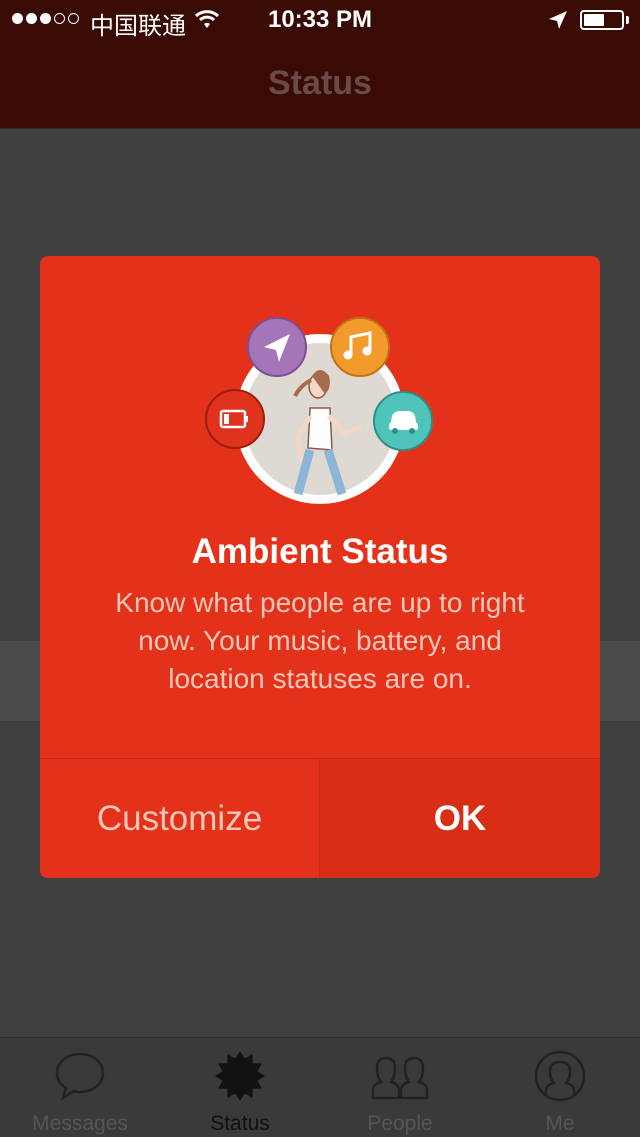  Describe the element at coordinates (560, 1123) in the screenshot. I see `tab-label: Me` at that location.